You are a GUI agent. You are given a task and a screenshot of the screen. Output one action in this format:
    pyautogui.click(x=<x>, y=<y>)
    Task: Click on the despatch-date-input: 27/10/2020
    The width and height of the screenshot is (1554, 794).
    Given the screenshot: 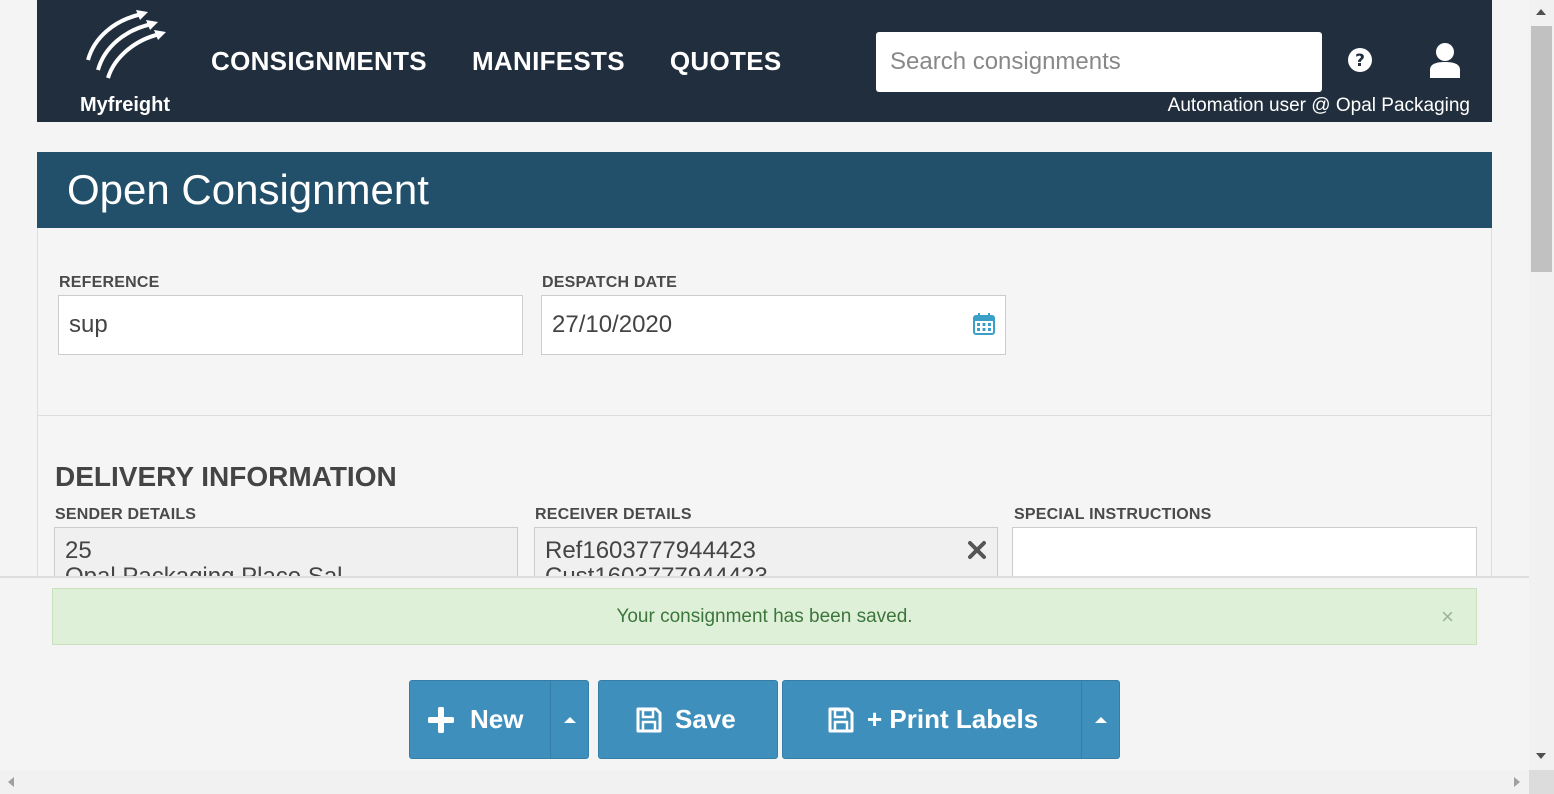 What is the action you would take?
    pyautogui.click(x=773, y=325)
    